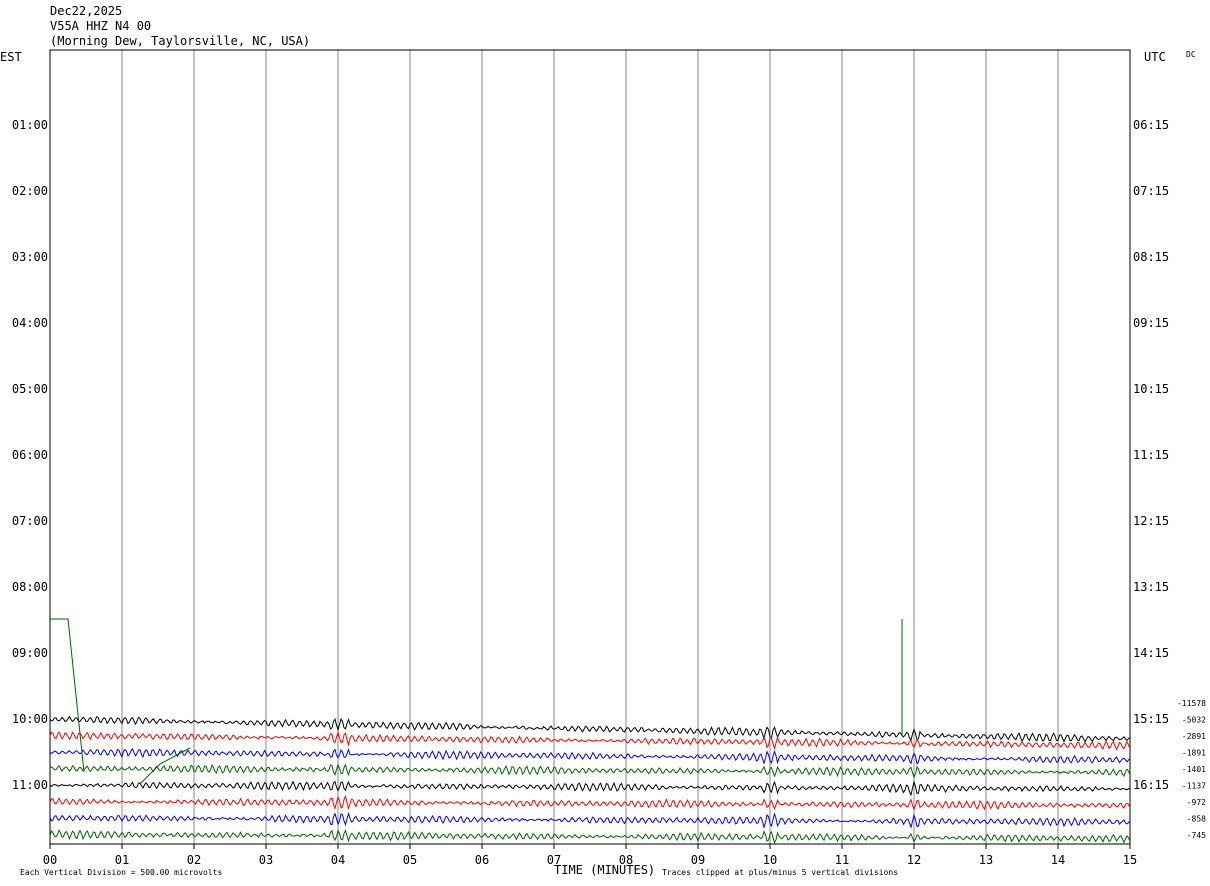  What do you see at coordinates (266, 860) in the screenshot?
I see `x-tick-label: 03` at bounding box center [266, 860].